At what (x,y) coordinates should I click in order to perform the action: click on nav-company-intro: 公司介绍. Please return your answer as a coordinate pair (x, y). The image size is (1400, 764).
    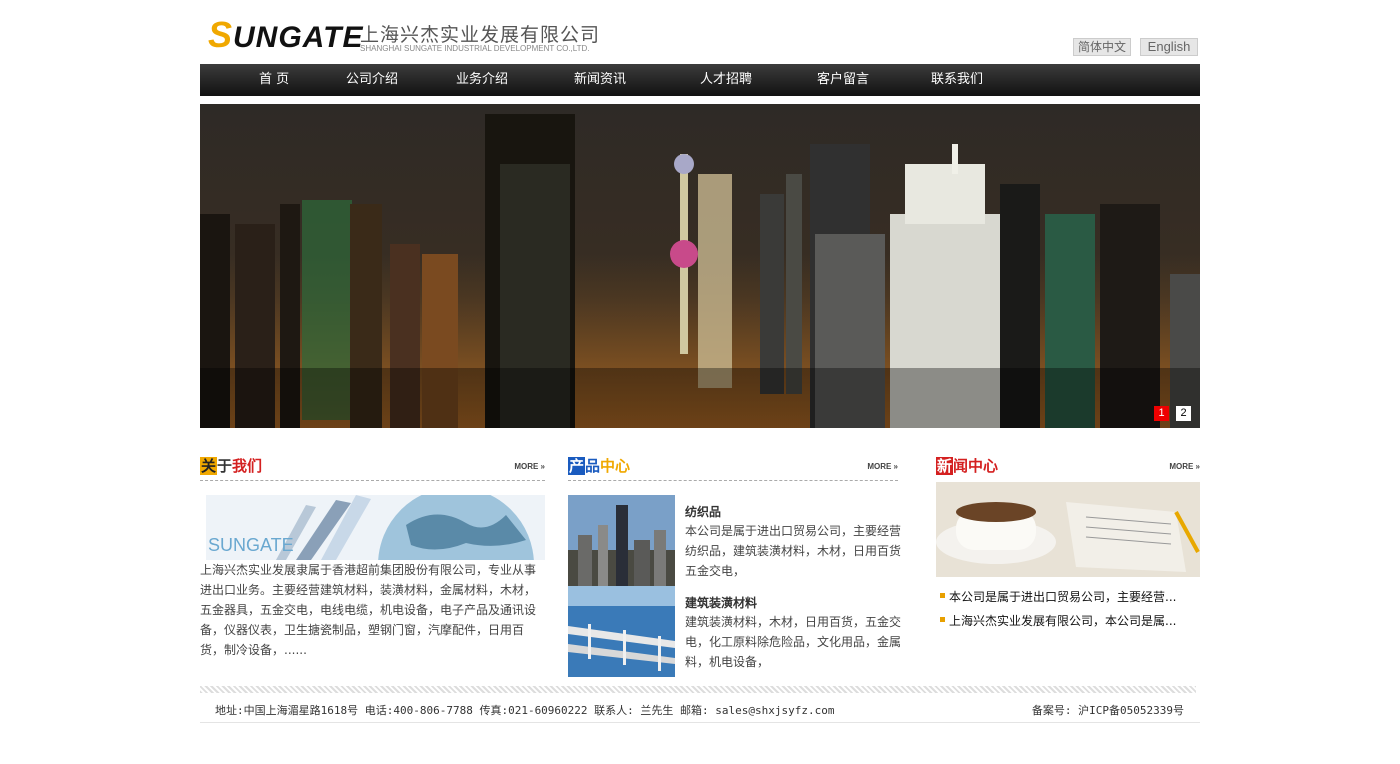
    Looking at the image, I should click on (372, 80).